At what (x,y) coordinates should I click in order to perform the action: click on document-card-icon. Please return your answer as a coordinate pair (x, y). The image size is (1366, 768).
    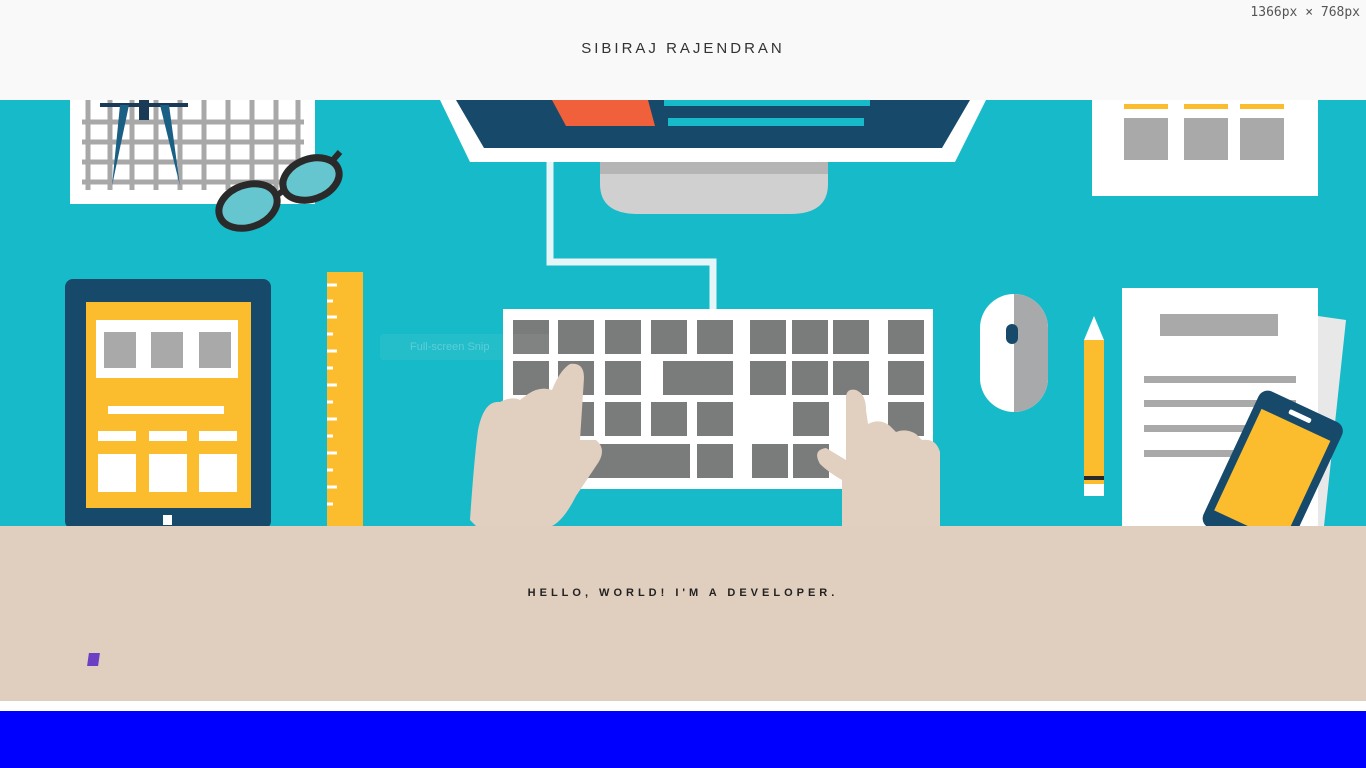
    Looking at the image, I should click on (1205, 148).